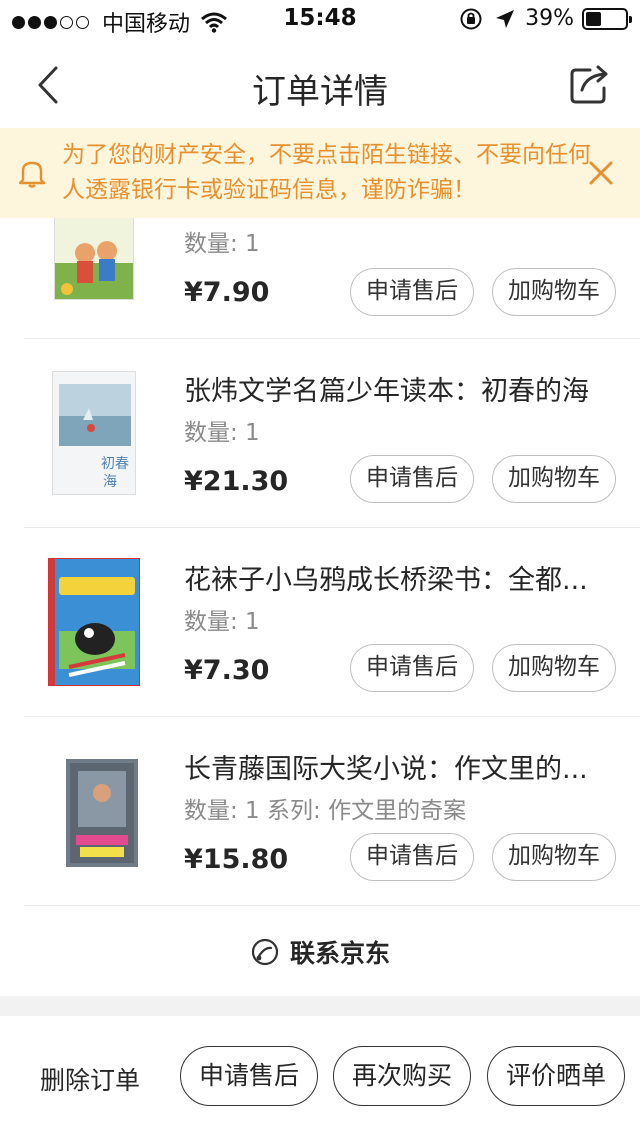 The height and width of the screenshot is (1136, 640). Describe the element at coordinates (320, 278) in the screenshot. I see `product-item: 数量: 1 ¥7.90 申请售后 加购物车` at that location.